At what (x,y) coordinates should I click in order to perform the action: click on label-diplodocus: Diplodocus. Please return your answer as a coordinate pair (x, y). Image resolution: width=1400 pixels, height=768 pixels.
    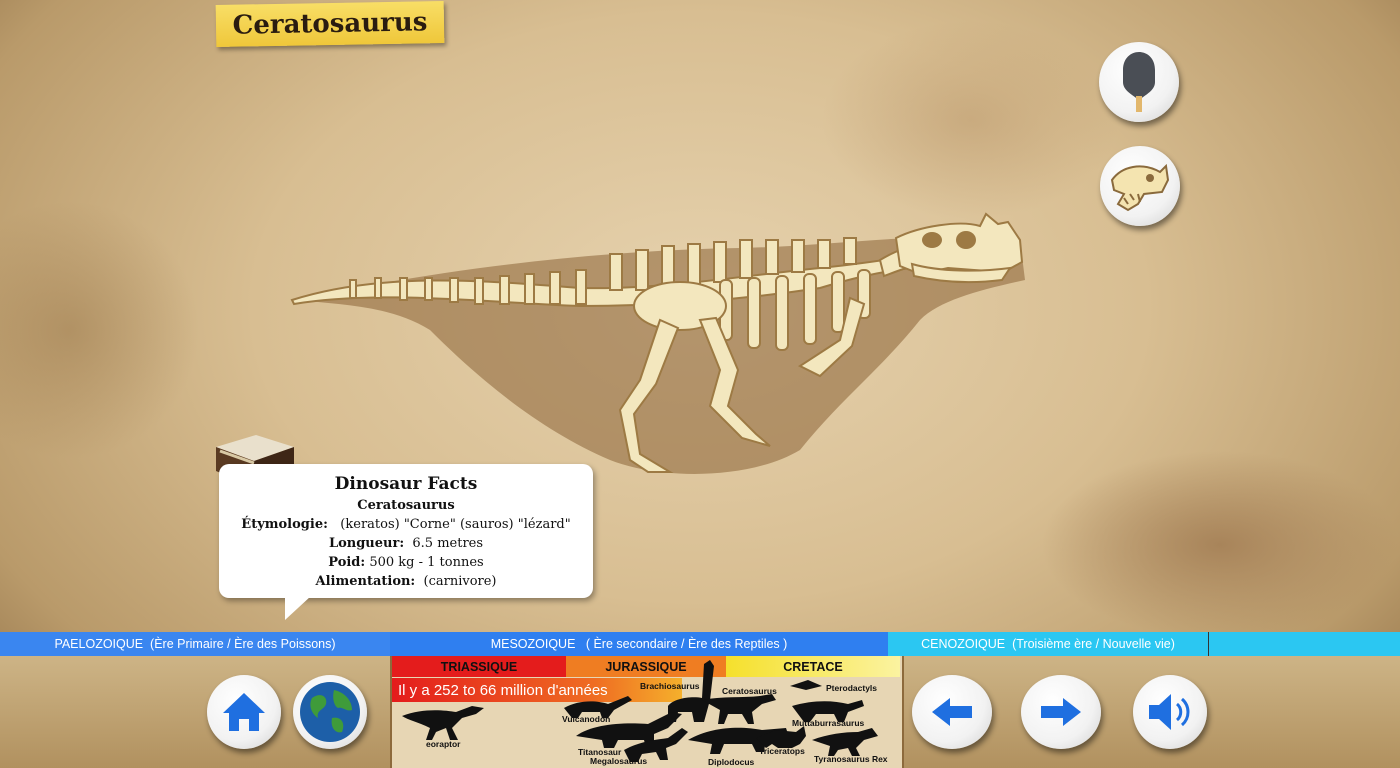
    Looking at the image, I should click on (731, 762).